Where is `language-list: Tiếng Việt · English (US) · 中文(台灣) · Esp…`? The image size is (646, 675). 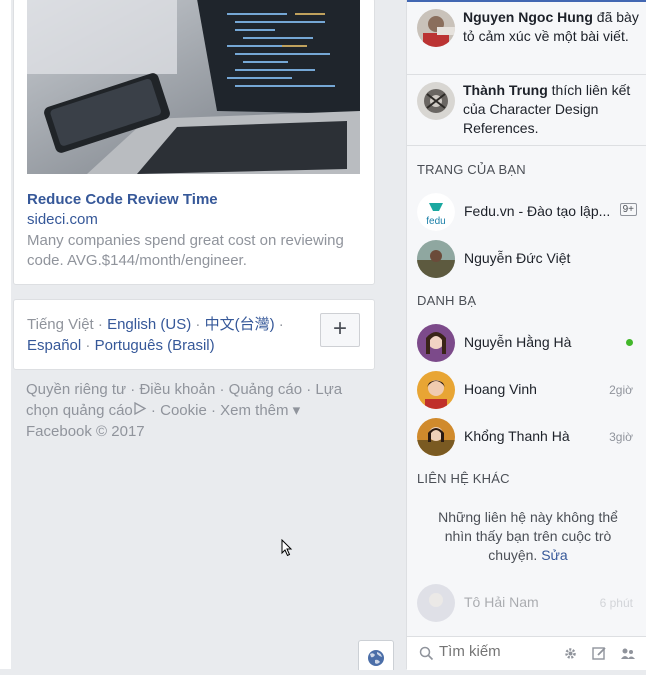 language-list: Tiếng Việt · English (US) · 中文(台灣) · Esp… is located at coordinates (155, 335).